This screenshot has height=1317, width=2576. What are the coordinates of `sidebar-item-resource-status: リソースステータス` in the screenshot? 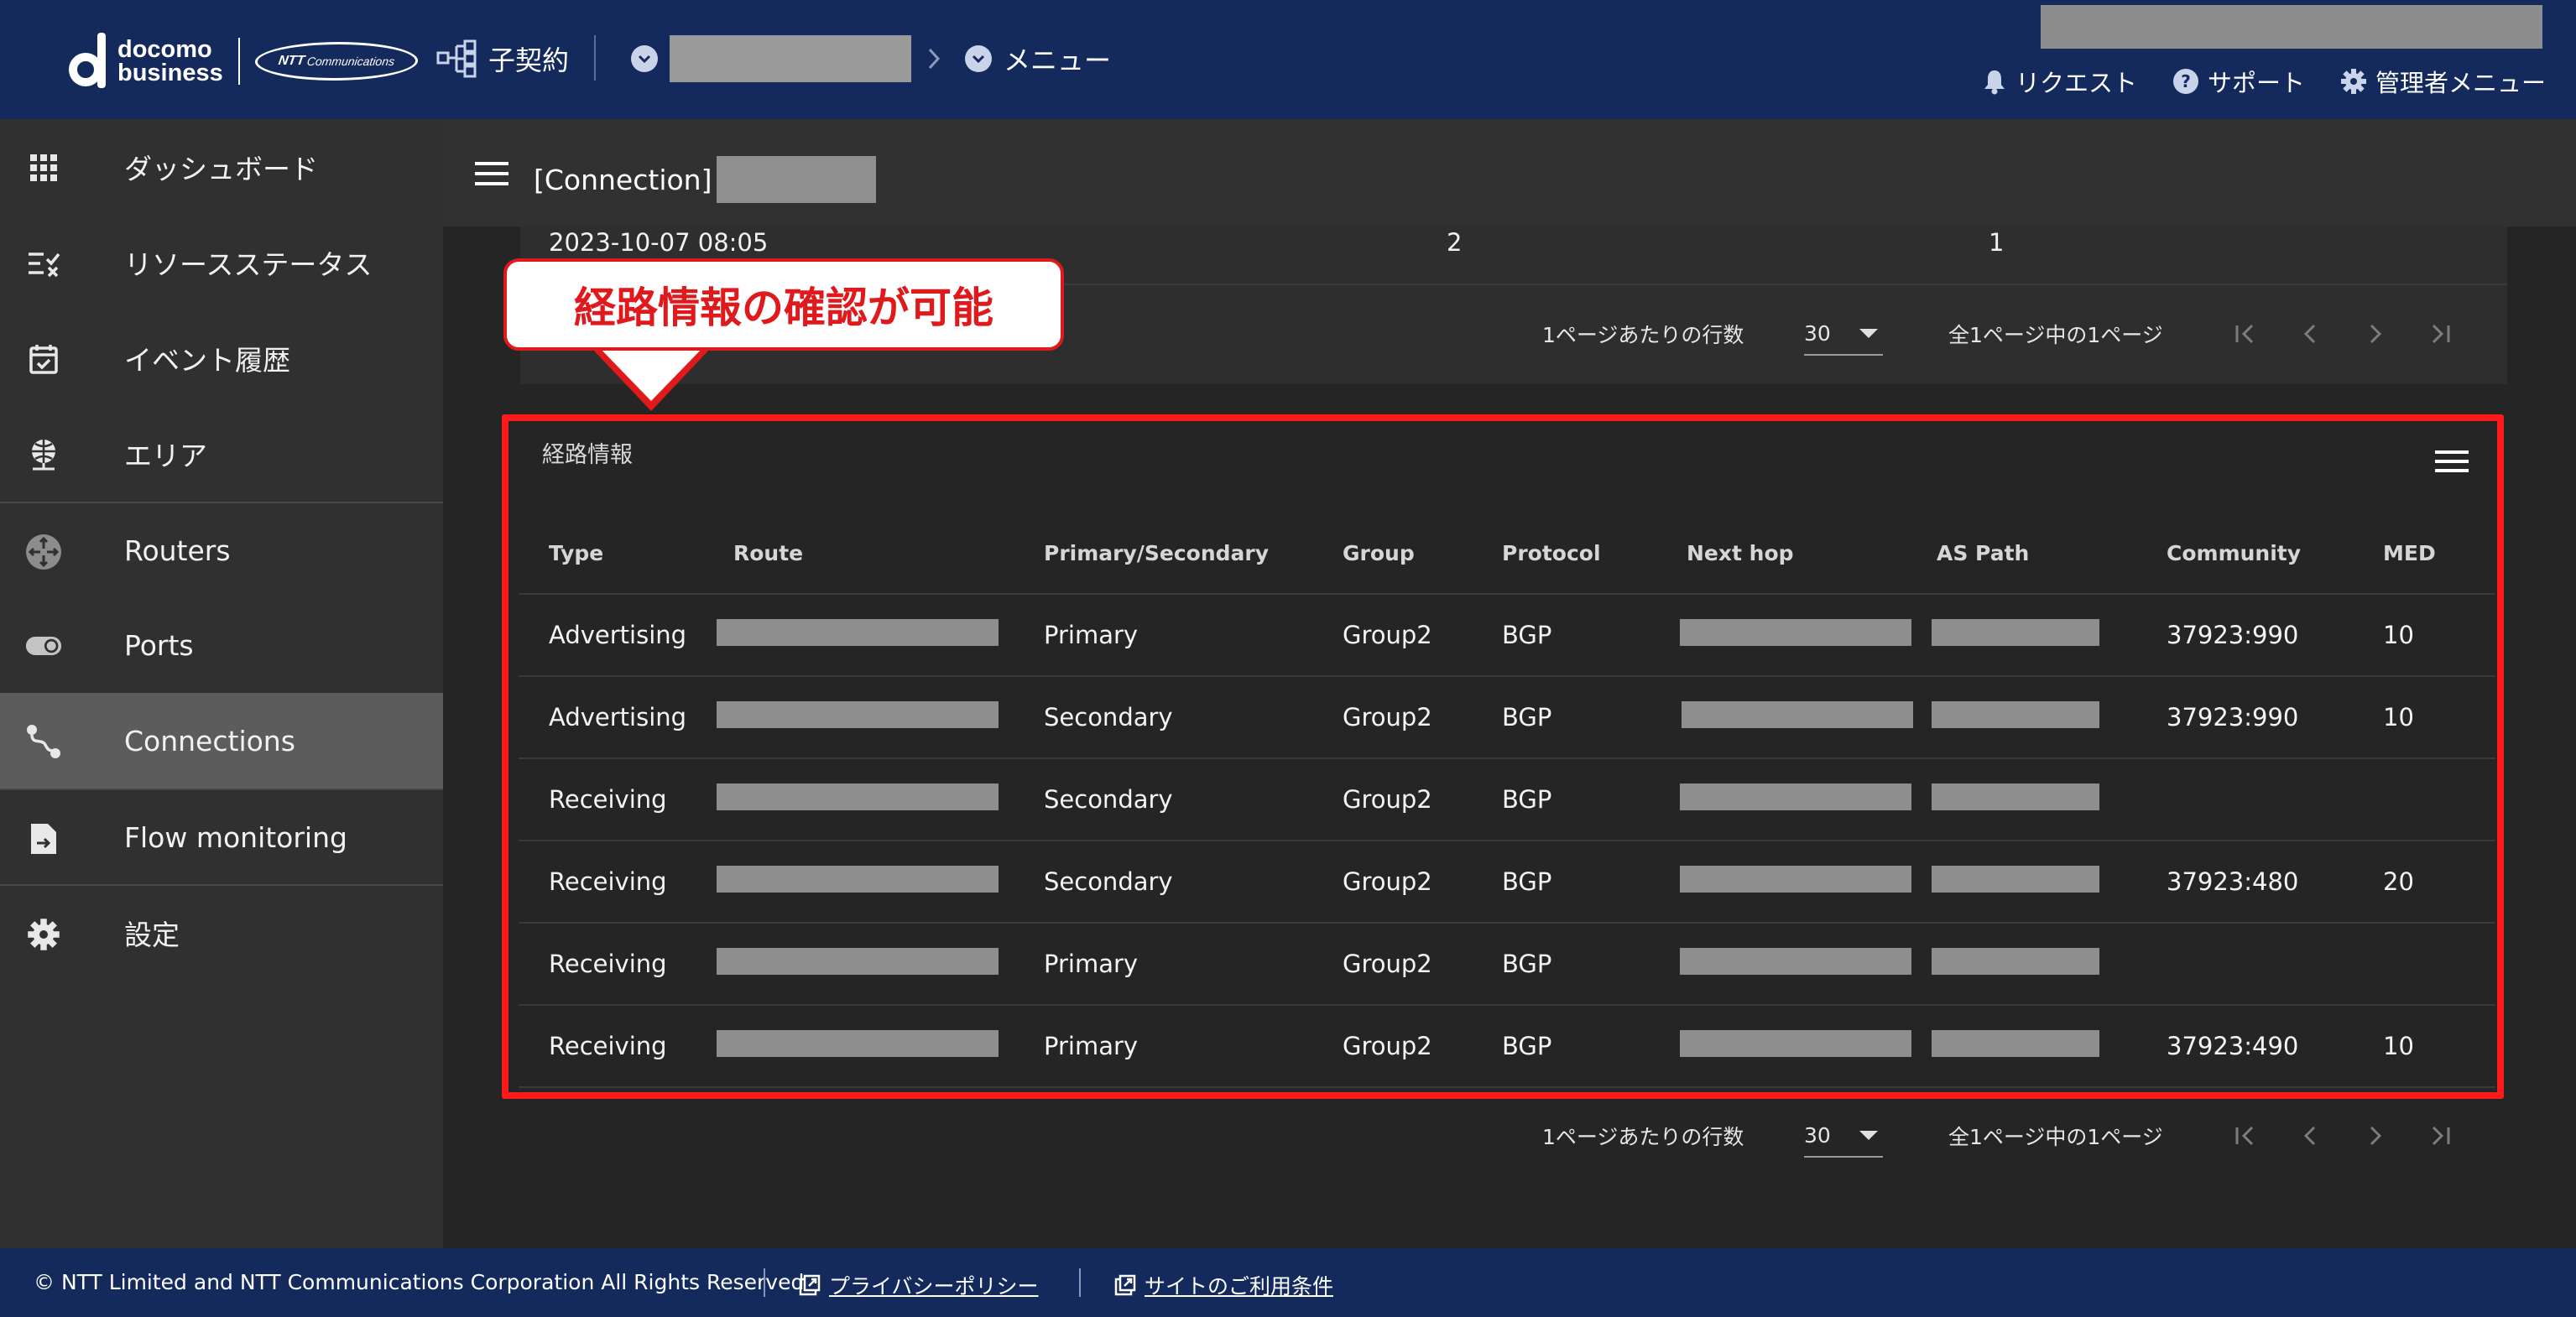 It's located at (221, 262).